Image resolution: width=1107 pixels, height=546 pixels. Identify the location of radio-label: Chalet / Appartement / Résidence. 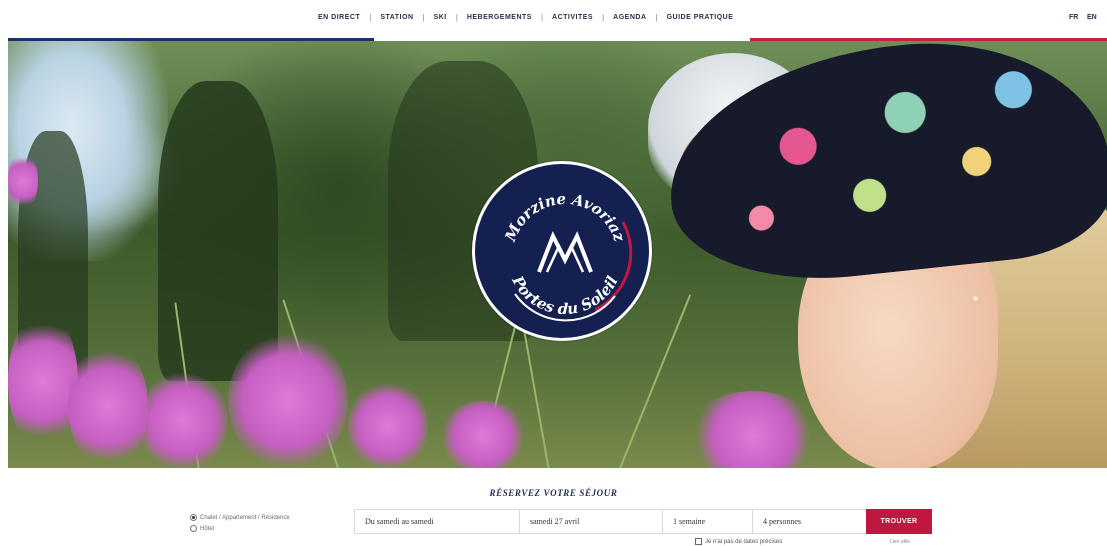
(245, 517).